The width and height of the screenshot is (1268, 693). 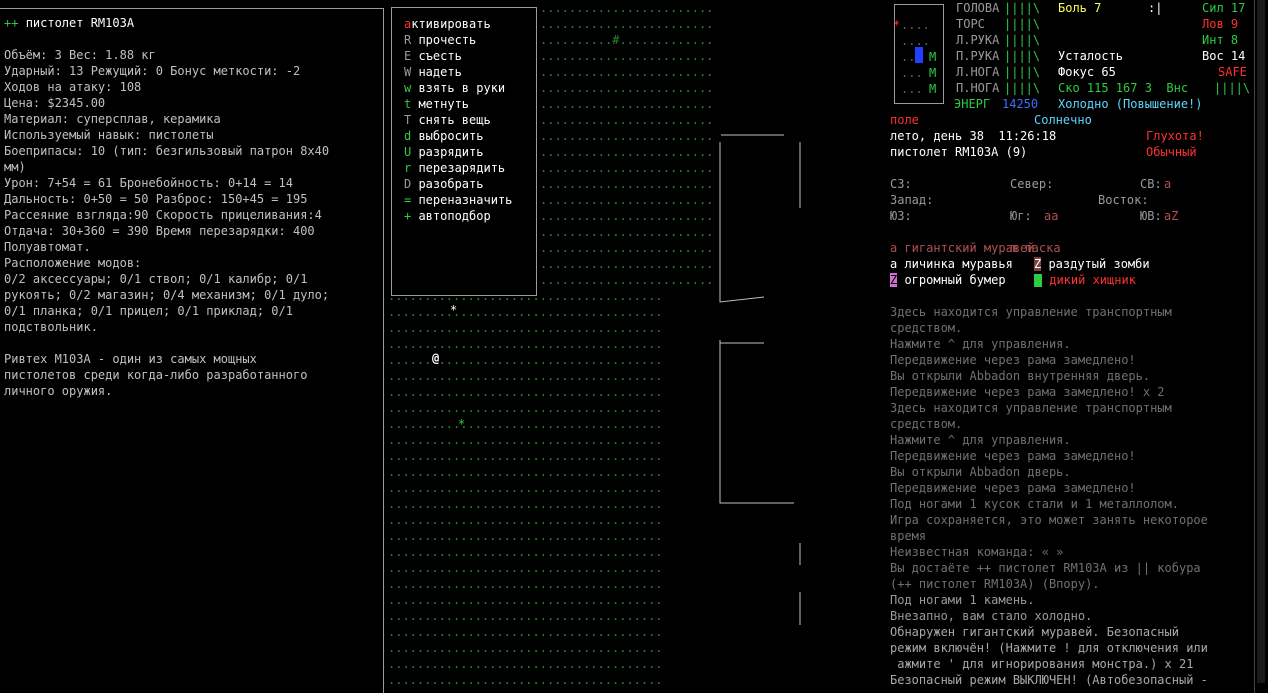 What do you see at coordinates (1224, 56) in the screenshot?
I see `stat-Вос: Вос 14` at bounding box center [1224, 56].